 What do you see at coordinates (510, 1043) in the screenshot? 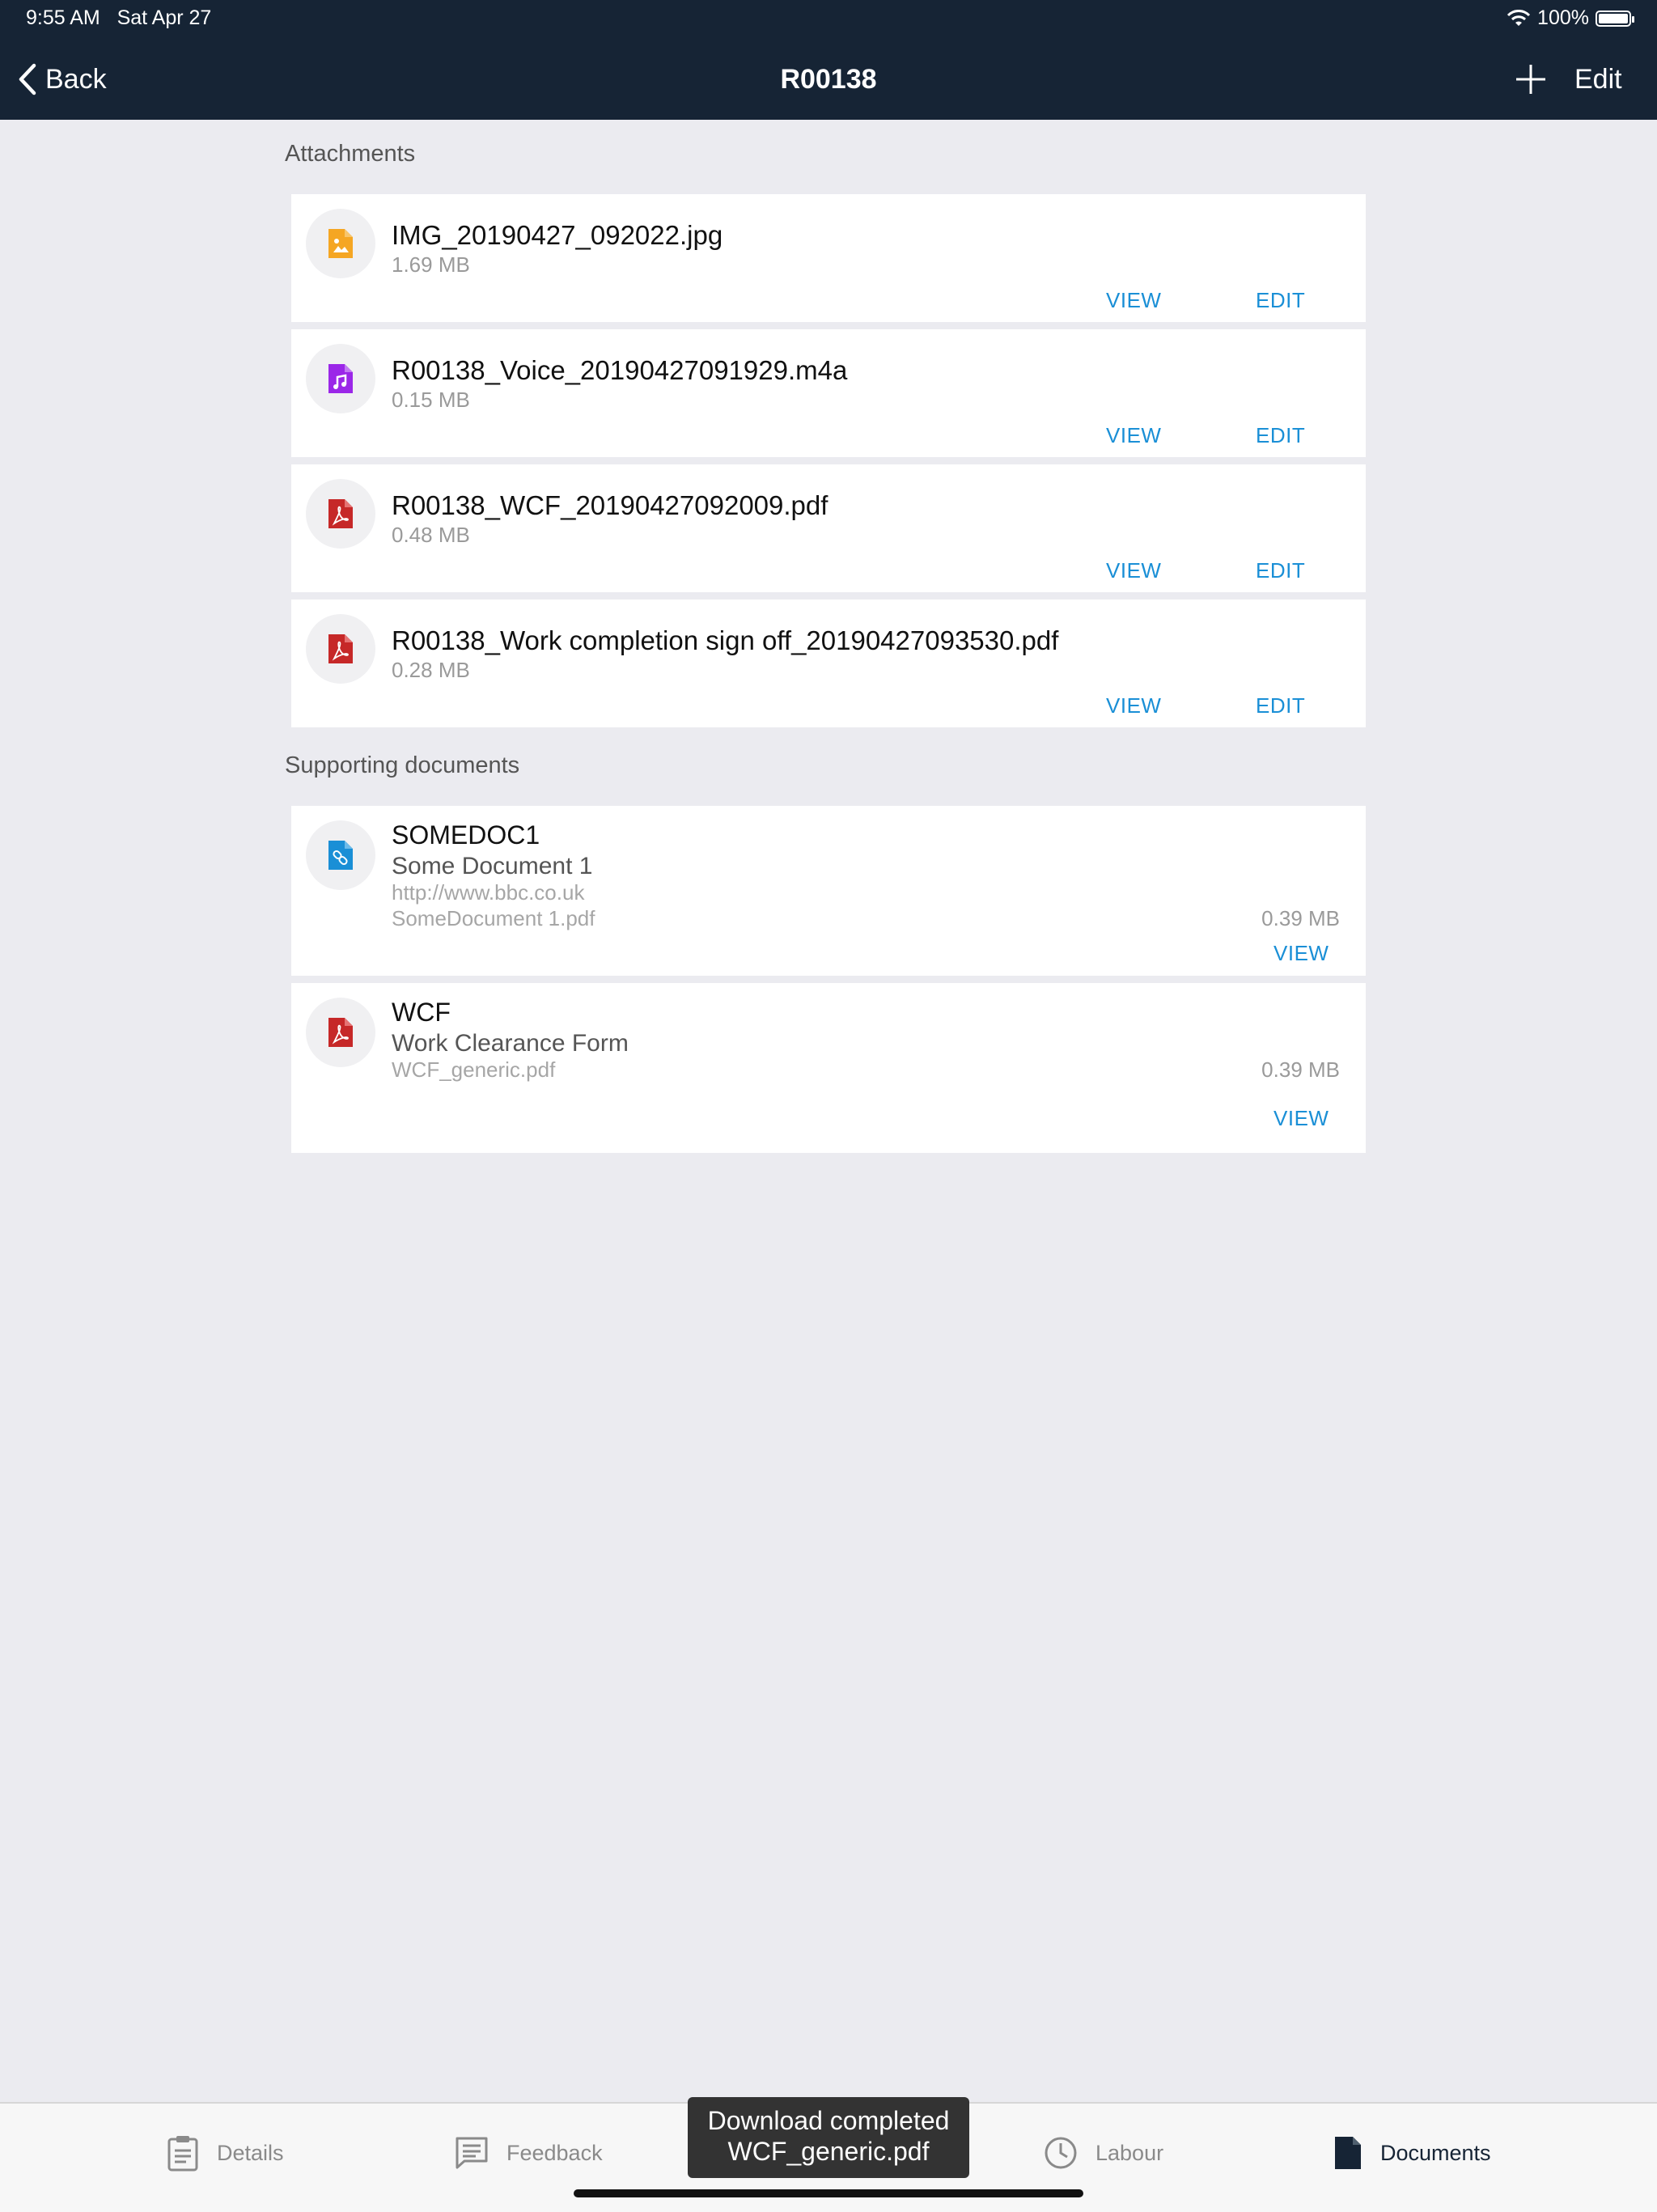
I see `document-description: Work Clearance Form` at bounding box center [510, 1043].